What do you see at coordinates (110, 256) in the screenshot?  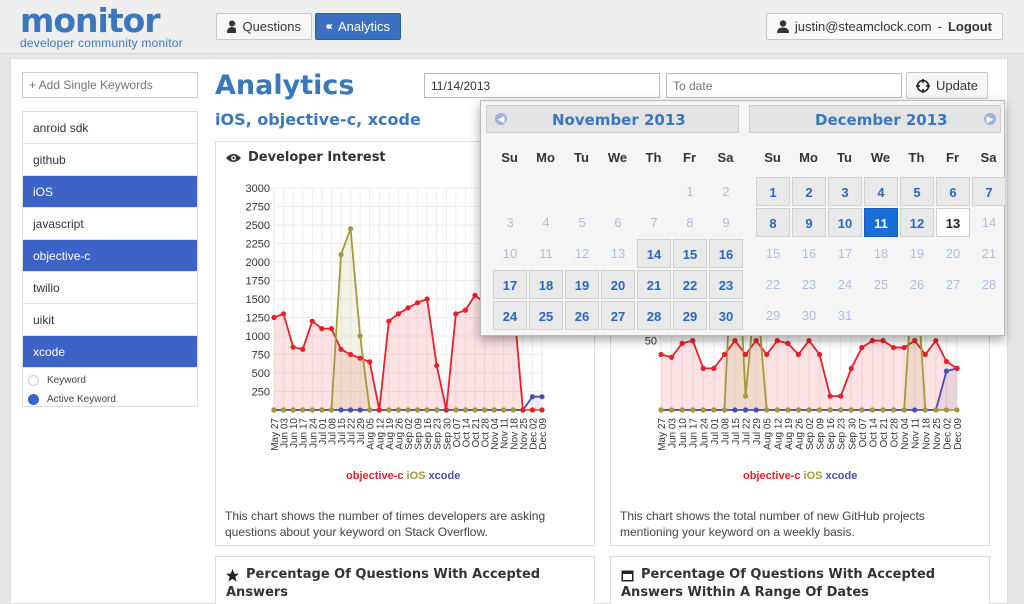 I see `keyword-item: objective-c` at bounding box center [110, 256].